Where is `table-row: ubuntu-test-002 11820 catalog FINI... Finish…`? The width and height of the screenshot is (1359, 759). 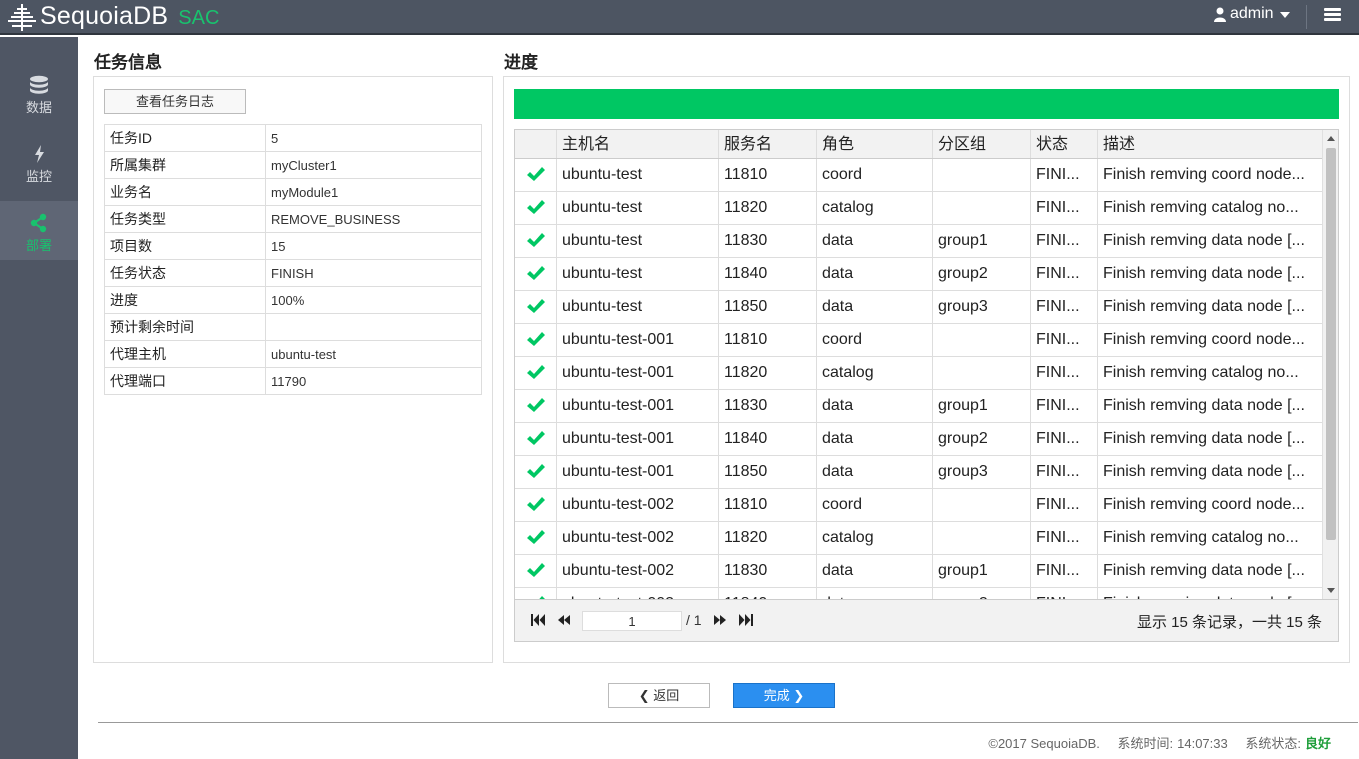
table-row: ubuntu-test-002 11820 catalog FINI... Finish… is located at coordinates (918, 538).